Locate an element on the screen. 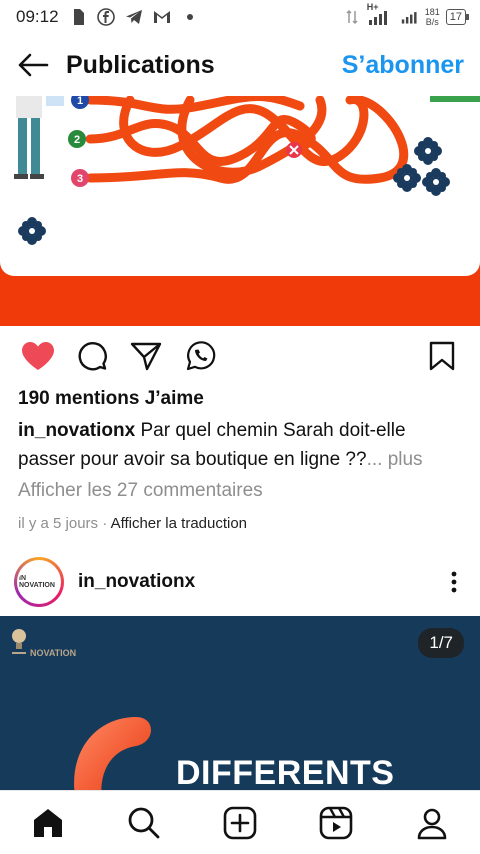 This screenshot has height=854, width=480. home-icon is located at coordinates (48, 822).